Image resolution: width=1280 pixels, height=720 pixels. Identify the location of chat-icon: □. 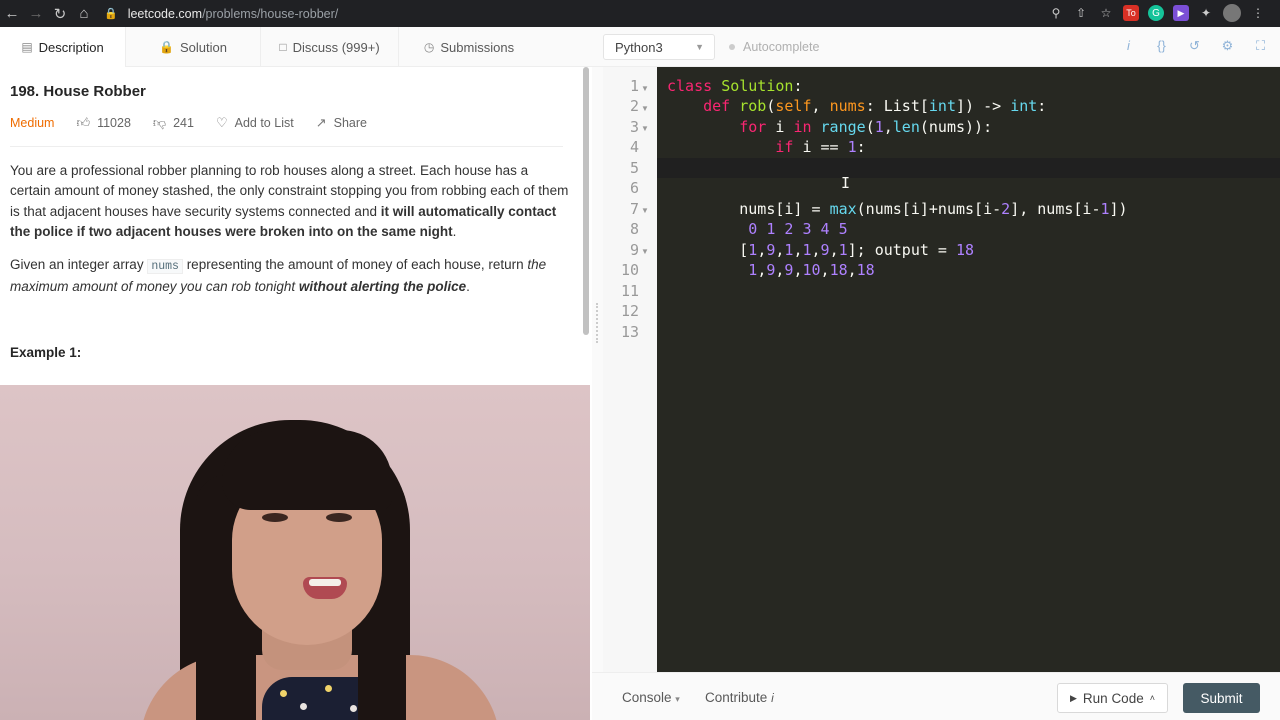
(283, 47).